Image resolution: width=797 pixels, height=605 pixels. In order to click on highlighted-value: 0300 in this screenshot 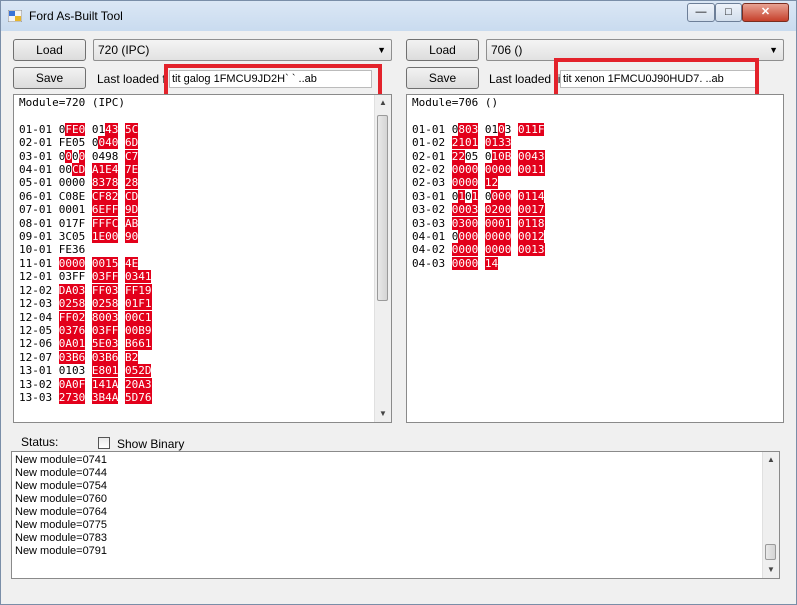, I will do `click(465, 223)`.